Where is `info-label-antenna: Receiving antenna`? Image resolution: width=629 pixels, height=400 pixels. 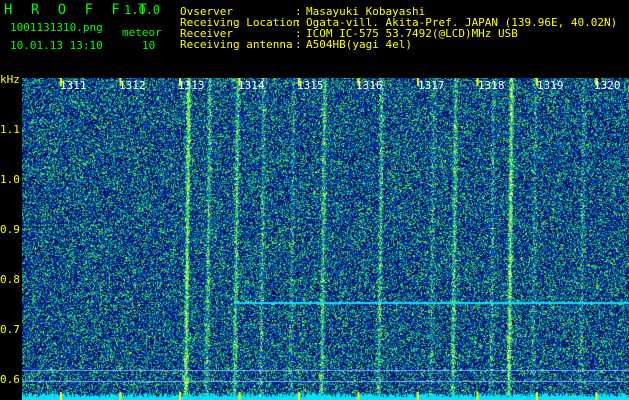 info-label-antenna: Receiving antenna is located at coordinates (236, 44).